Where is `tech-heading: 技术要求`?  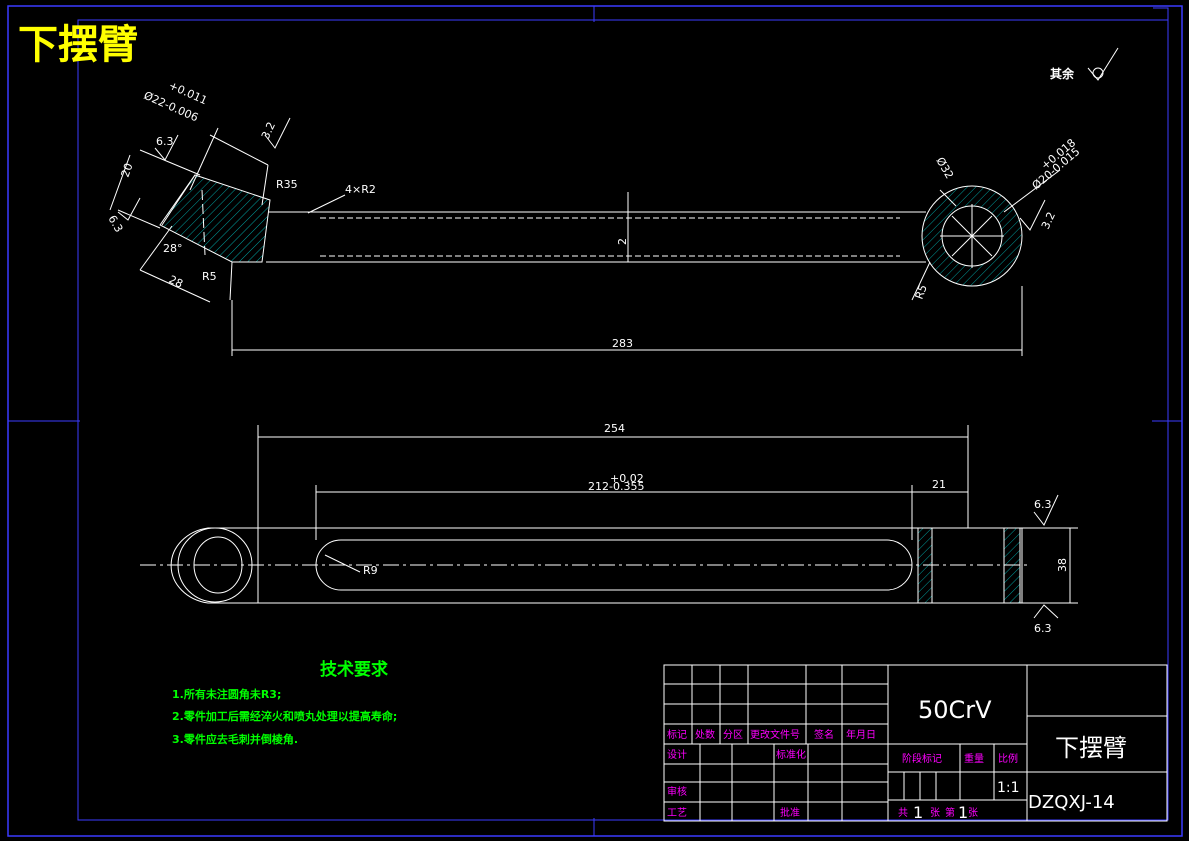 tech-heading: 技术要求 is located at coordinates (354, 669).